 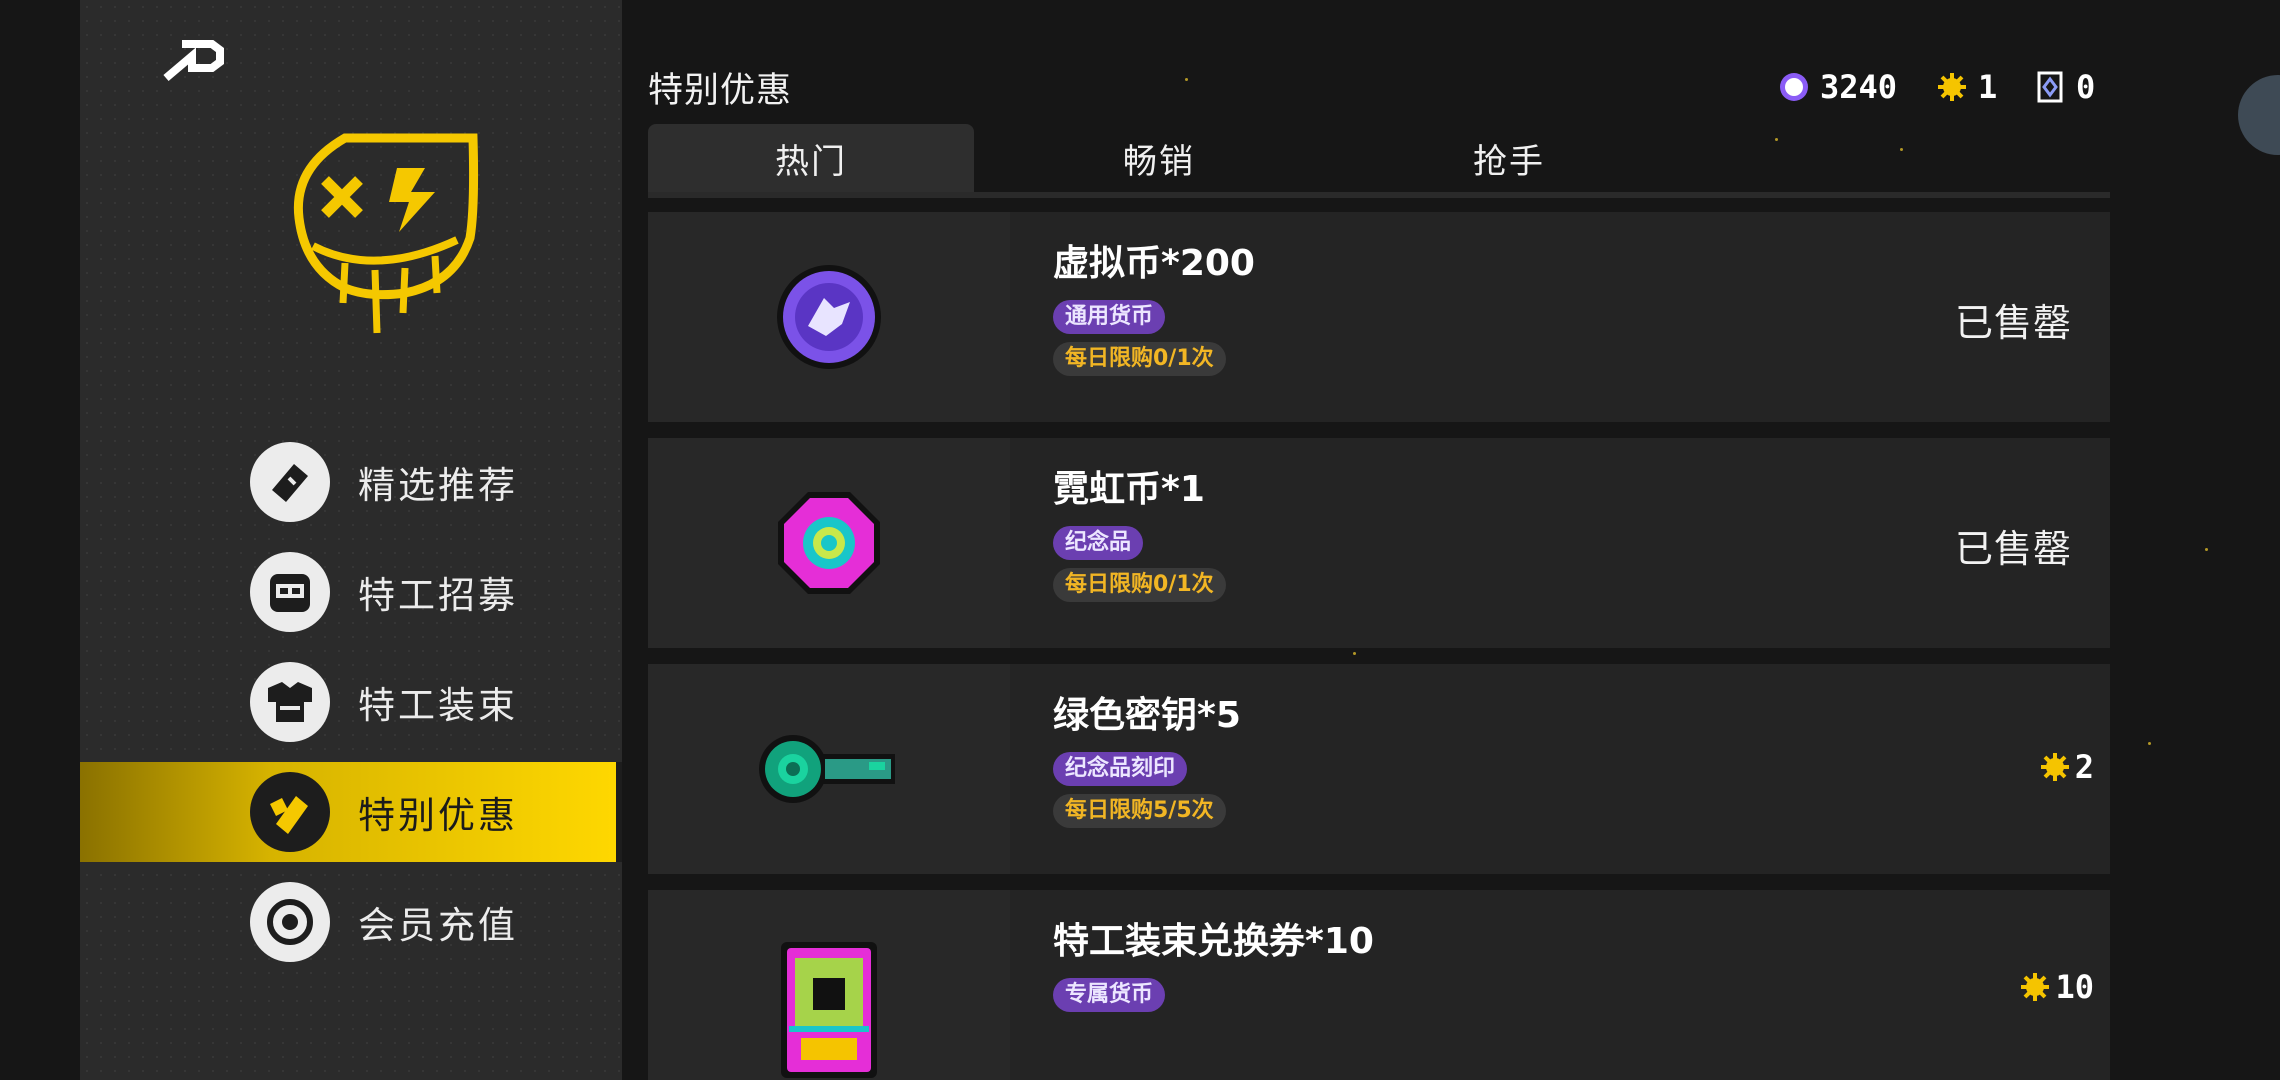 What do you see at coordinates (1379, 985) in the screenshot?
I see `list-item: 特工装束兑换券*10 专属货币 10` at bounding box center [1379, 985].